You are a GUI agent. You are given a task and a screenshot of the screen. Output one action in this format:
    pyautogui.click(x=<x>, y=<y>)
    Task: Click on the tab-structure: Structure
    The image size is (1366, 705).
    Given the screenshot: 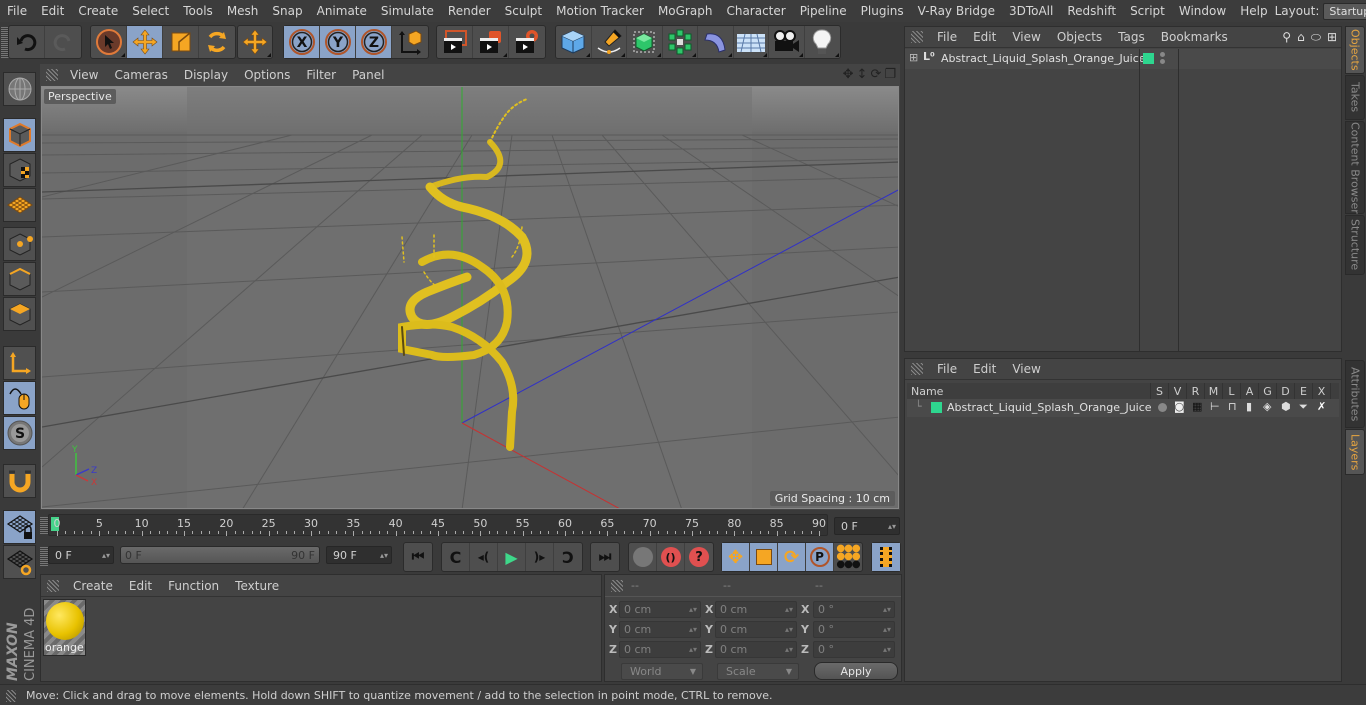 What is the action you would take?
    pyautogui.click(x=1355, y=245)
    